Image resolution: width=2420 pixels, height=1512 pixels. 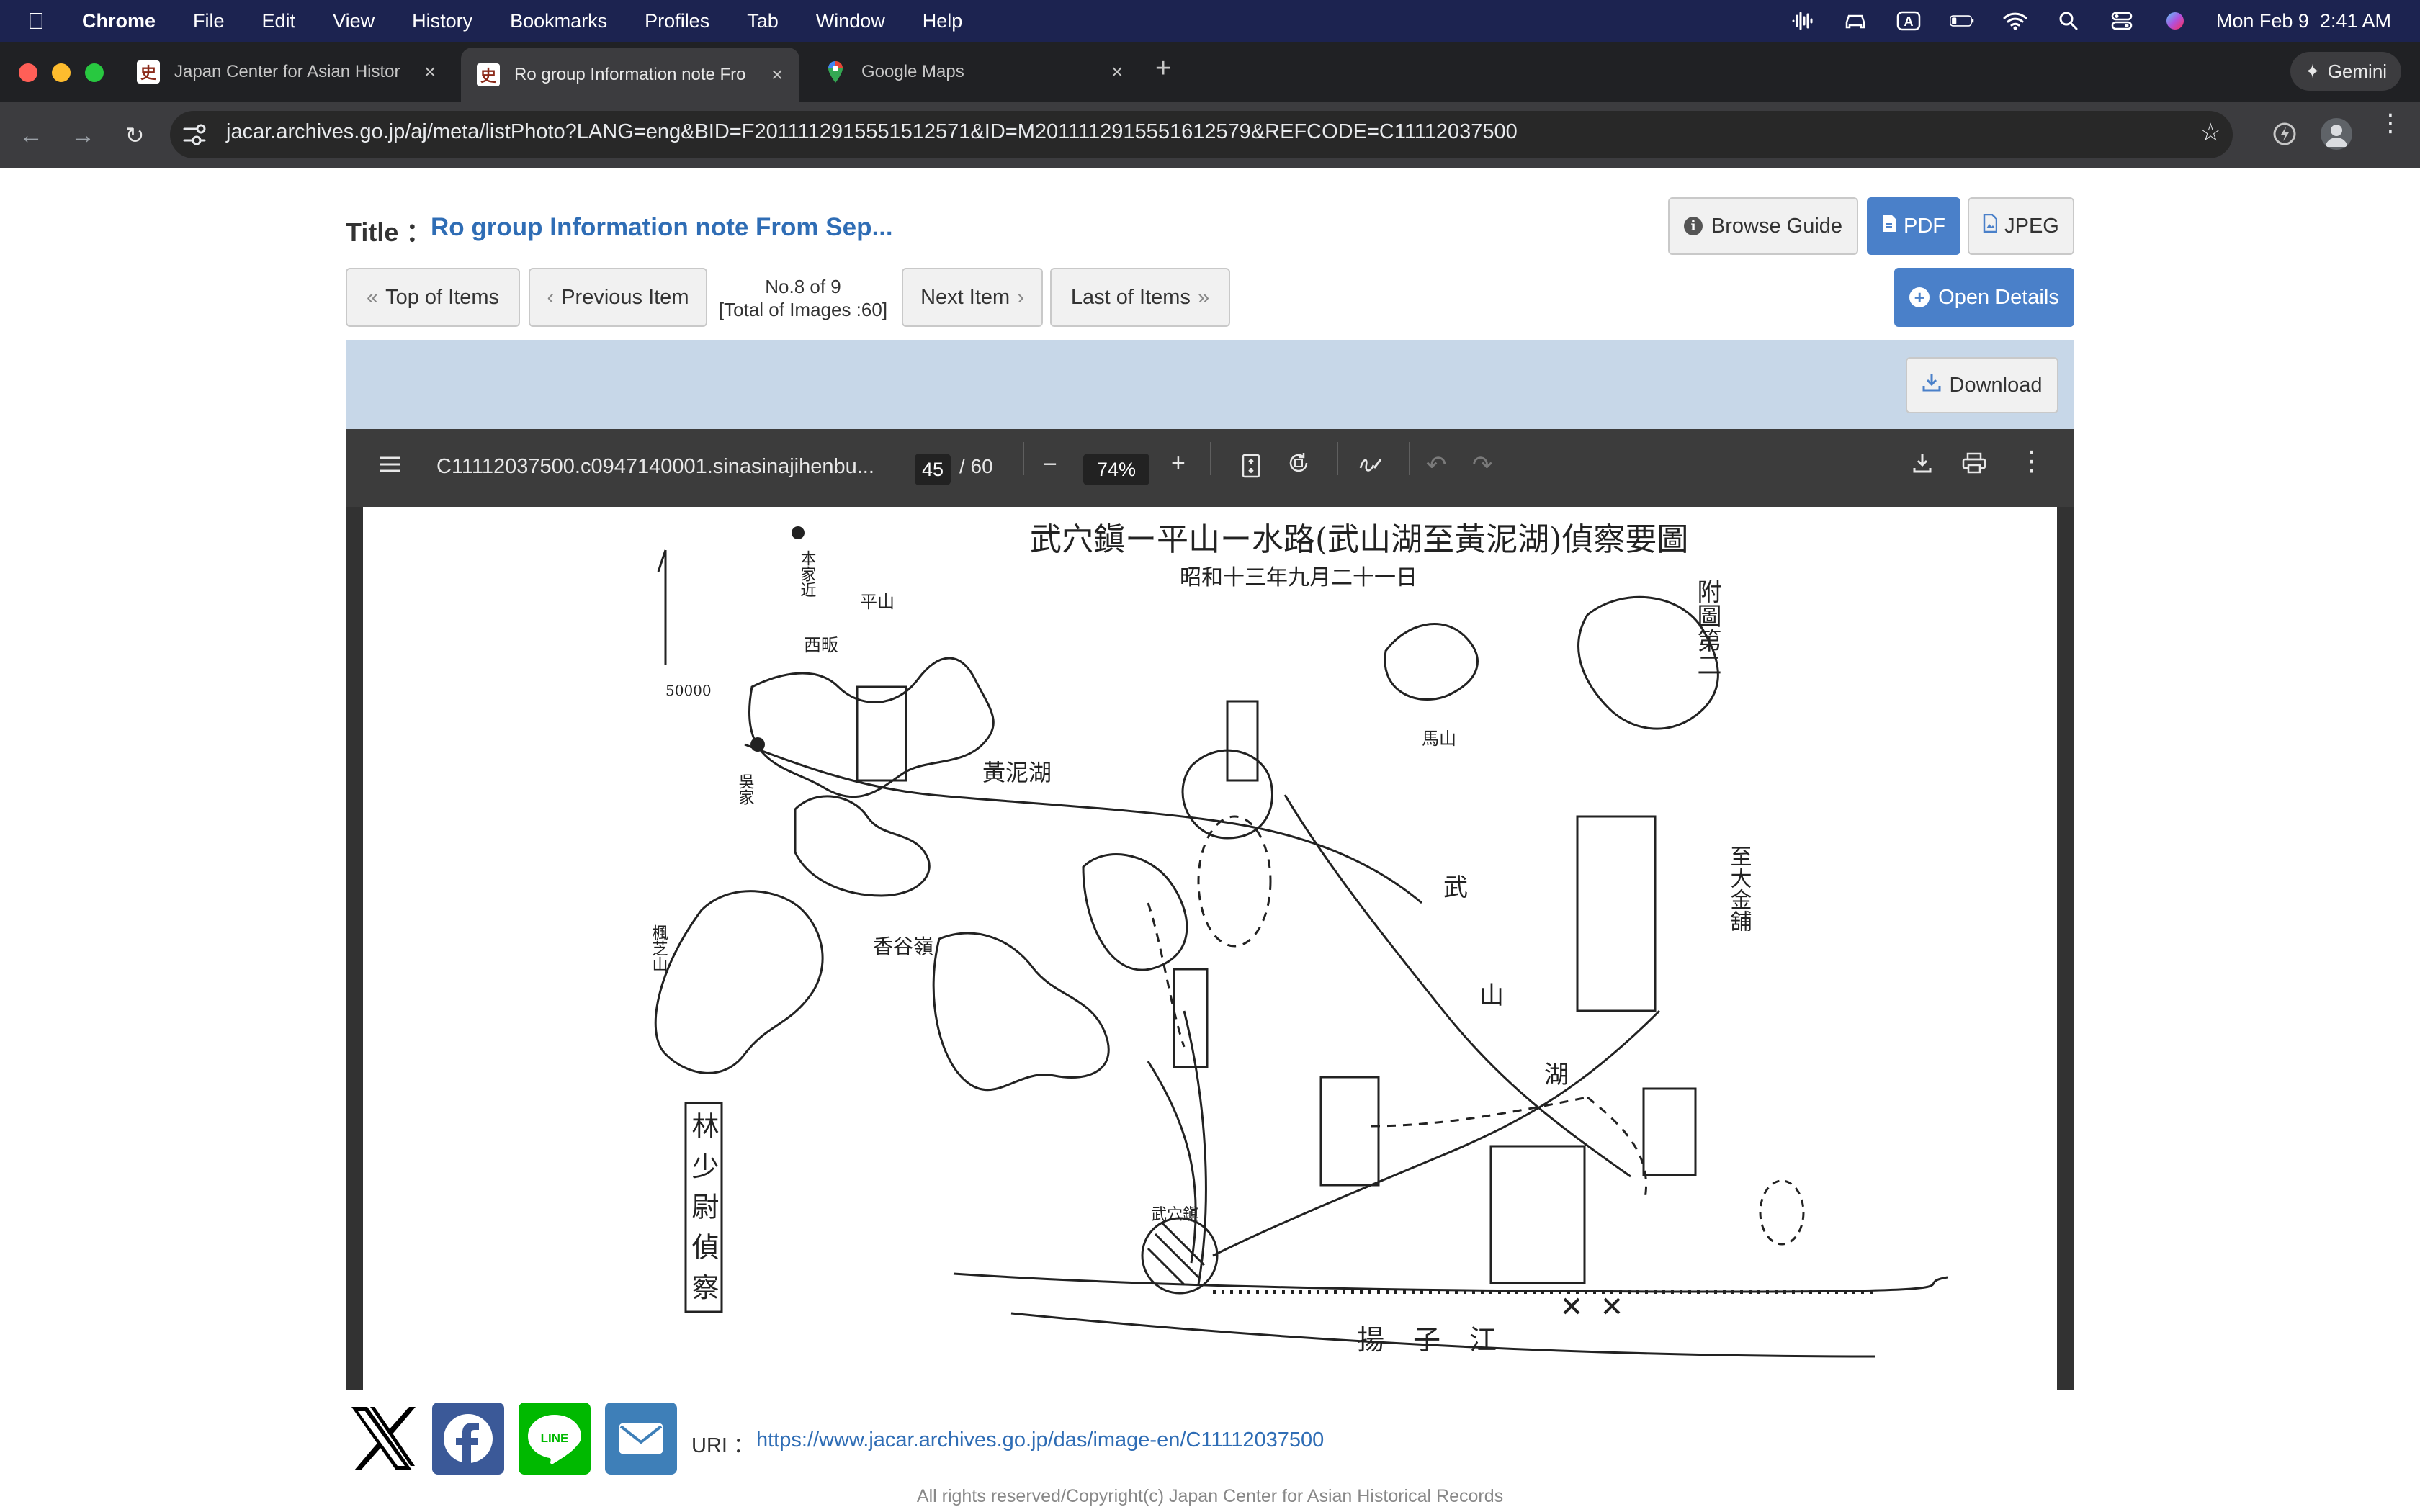 What do you see at coordinates (1802, 21) in the screenshot?
I see `audio-waveform-icon` at bounding box center [1802, 21].